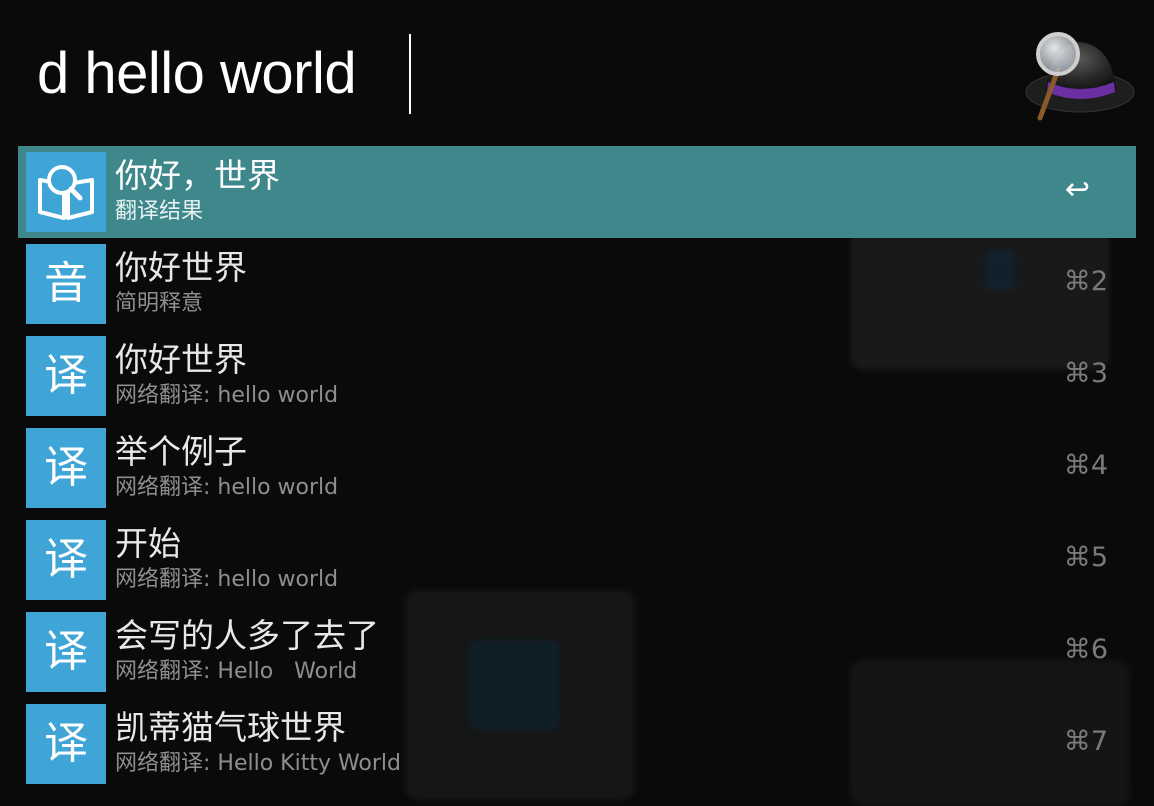 The width and height of the screenshot is (1154, 806). Describe the element at coordinates (230, 727) in the screenshot. I see `result-title: 凯蒂猫气球世界` at that location.